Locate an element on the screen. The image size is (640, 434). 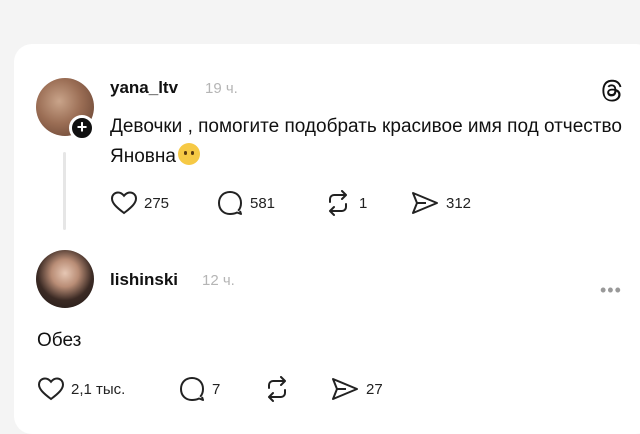
repost-button: 1 is located at coordinates (345, 203).